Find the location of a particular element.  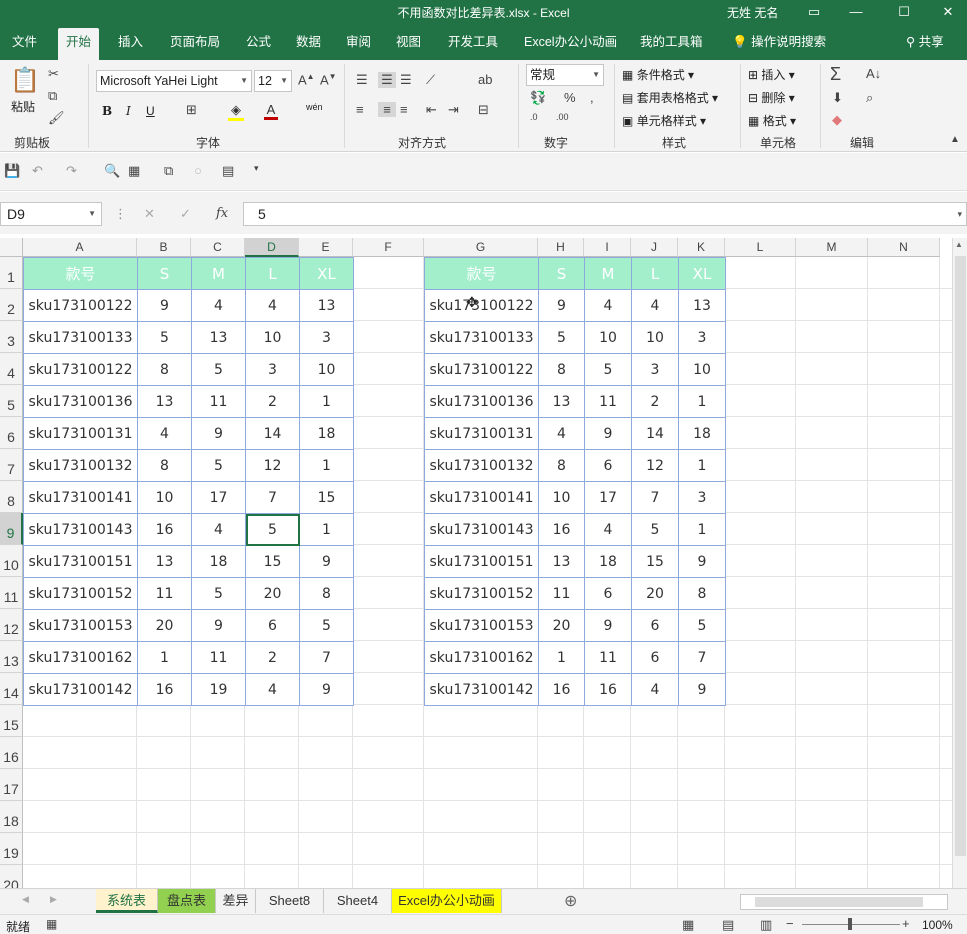

header-cell: L is located at coordinates (272, 273).